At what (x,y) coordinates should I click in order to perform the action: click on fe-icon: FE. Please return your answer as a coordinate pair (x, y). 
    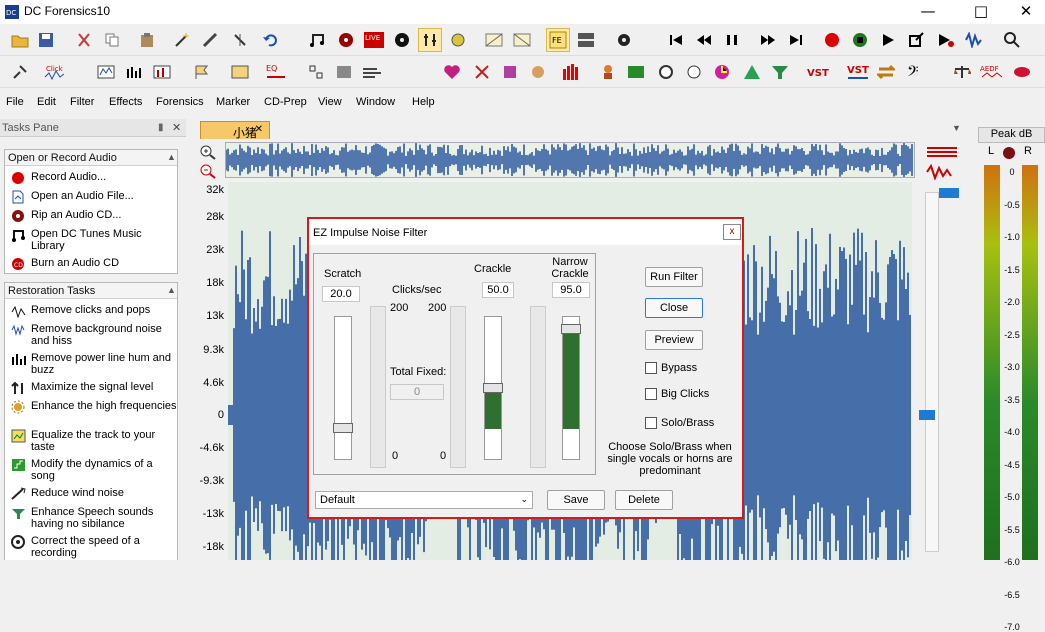
    Looking at the image, I should click on (558, 40).